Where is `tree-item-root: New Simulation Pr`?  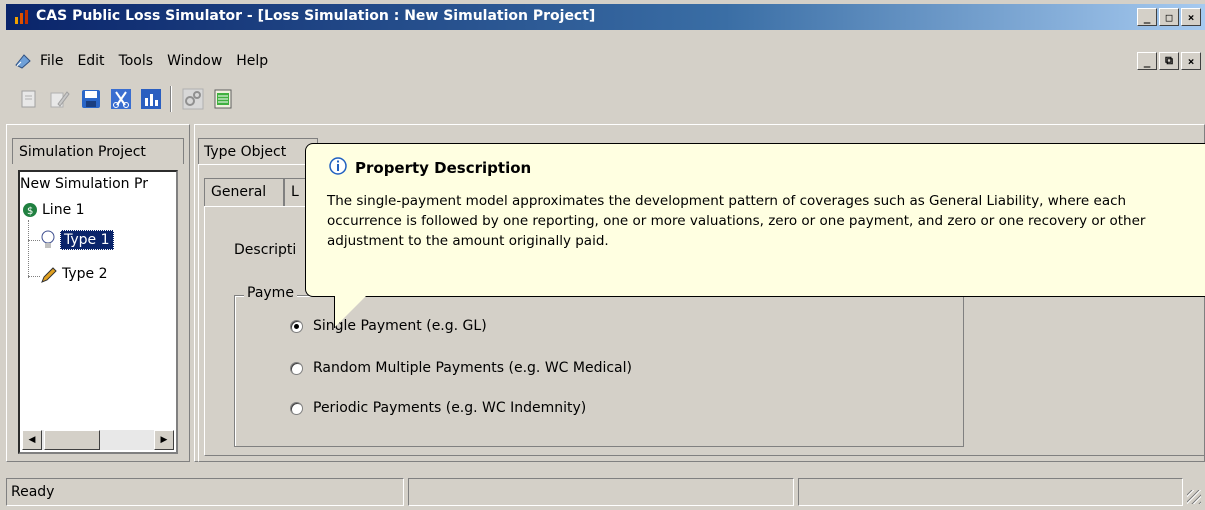 tree-item-root: New Simulation Pr is located at coordinates (84, 184).